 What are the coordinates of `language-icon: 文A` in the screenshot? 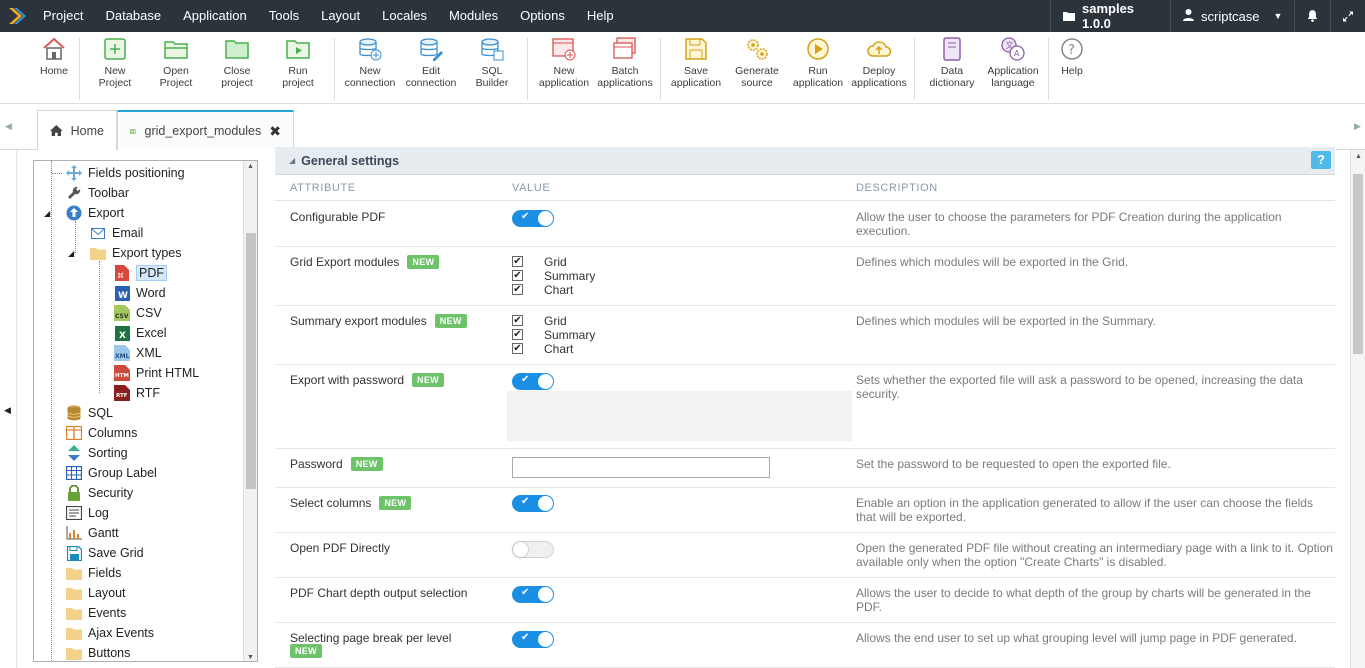 It's located at (1013, 49).